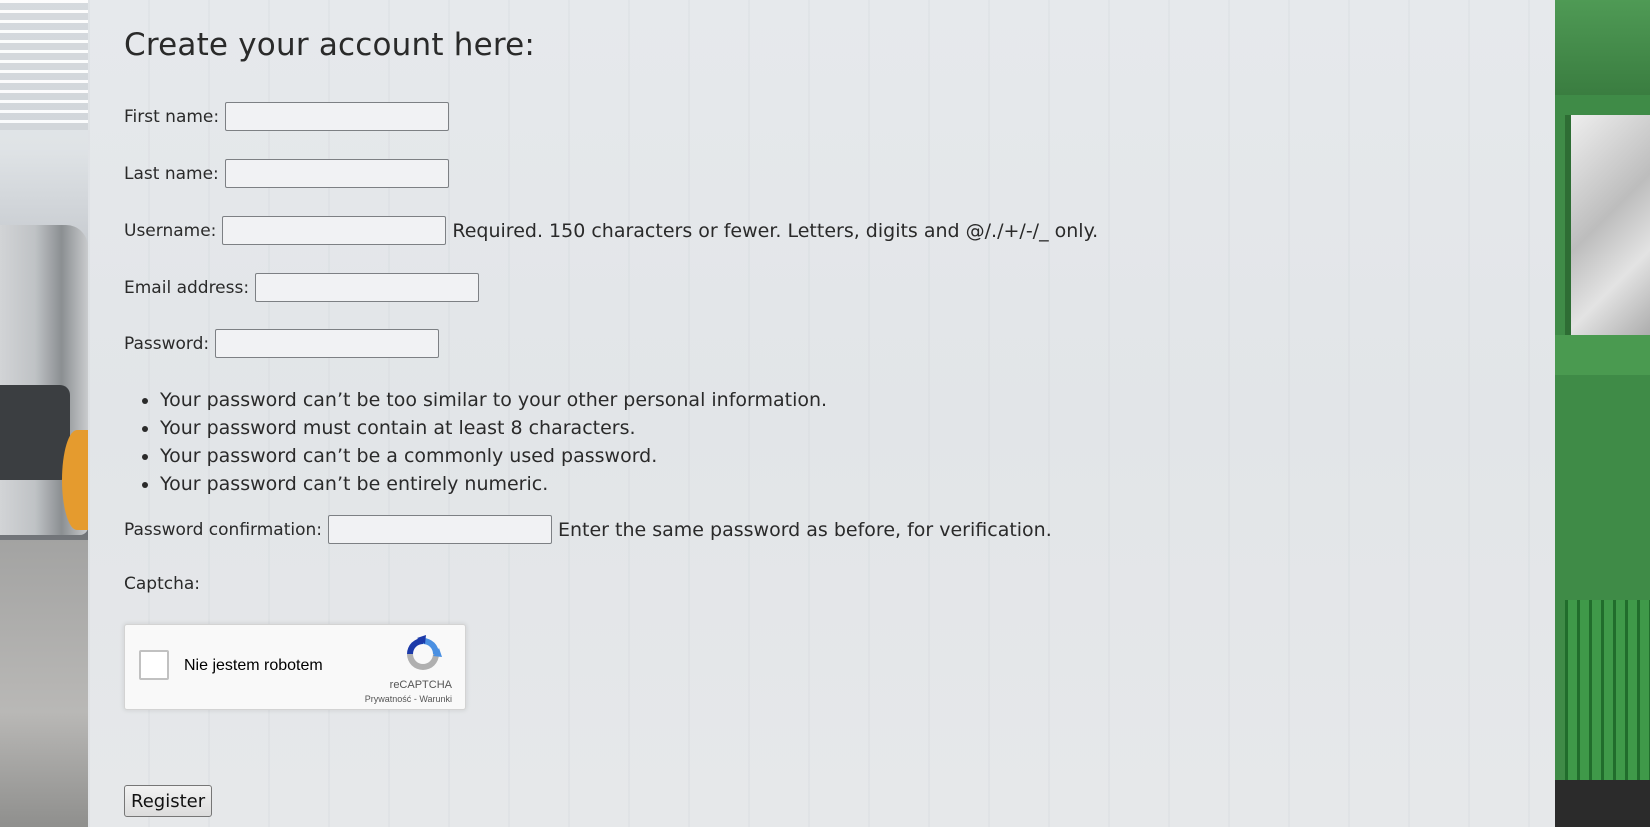  I want to click on recaptcha-privacy-link: Prywatność, so click(388, 699).